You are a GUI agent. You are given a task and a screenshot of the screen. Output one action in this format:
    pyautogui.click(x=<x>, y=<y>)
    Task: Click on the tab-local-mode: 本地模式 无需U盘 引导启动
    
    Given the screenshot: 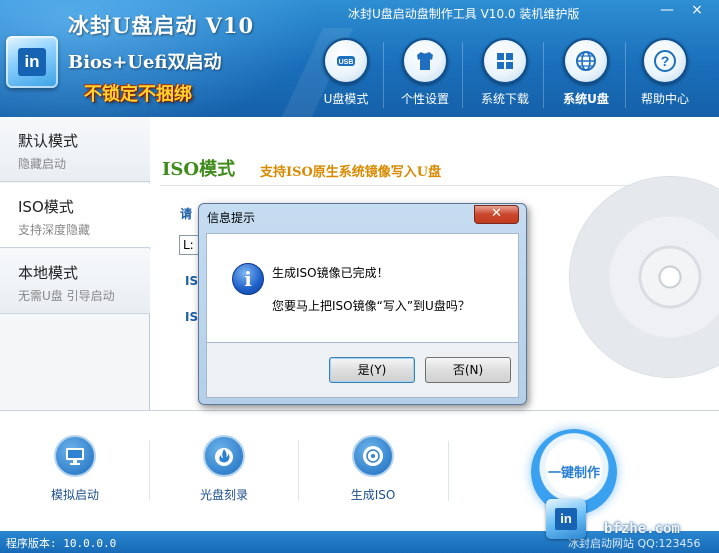 What is the action you would take?
    pyautogui.click(x=75, y=281)
    